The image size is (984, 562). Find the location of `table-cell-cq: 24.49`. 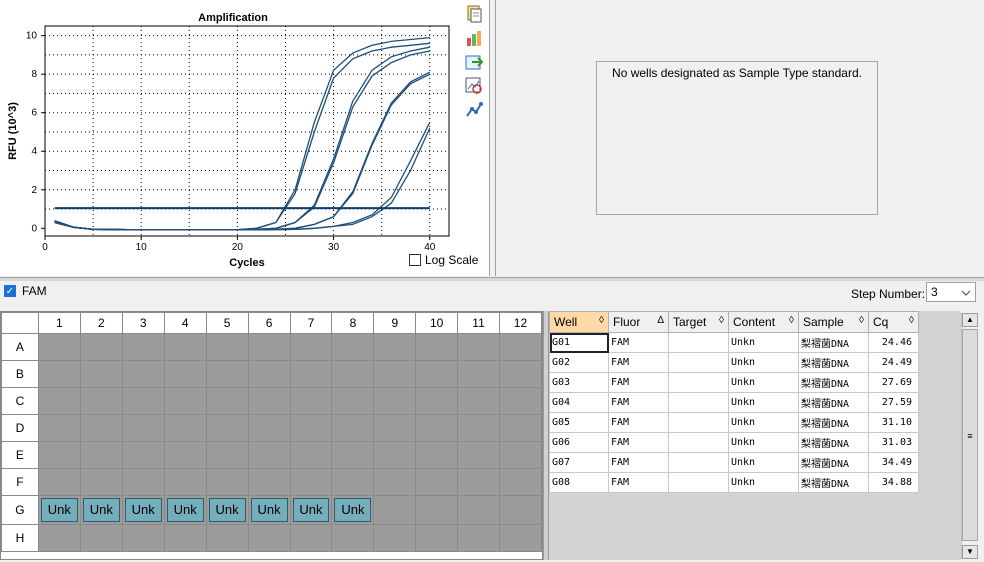

table-cell-cq: 24.49 is located at coordinates (893, 362).